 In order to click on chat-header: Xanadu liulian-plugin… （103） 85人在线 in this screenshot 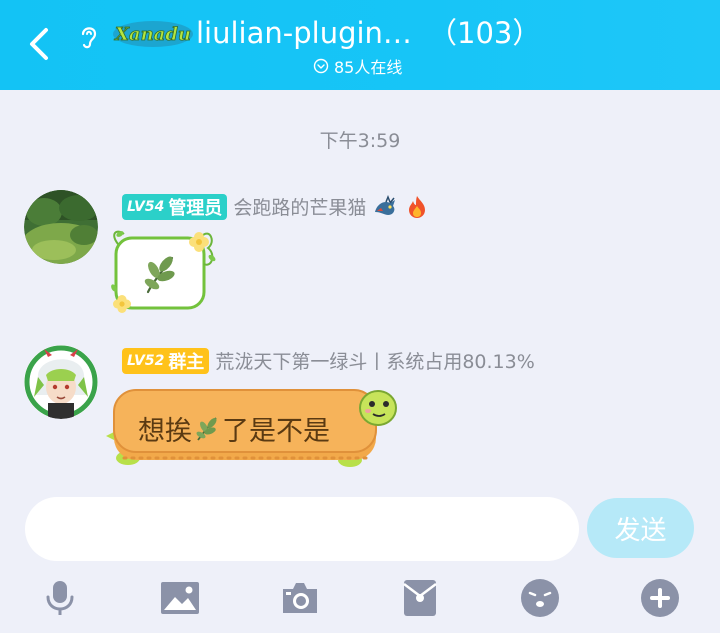, I will do `click(360, 45)`.